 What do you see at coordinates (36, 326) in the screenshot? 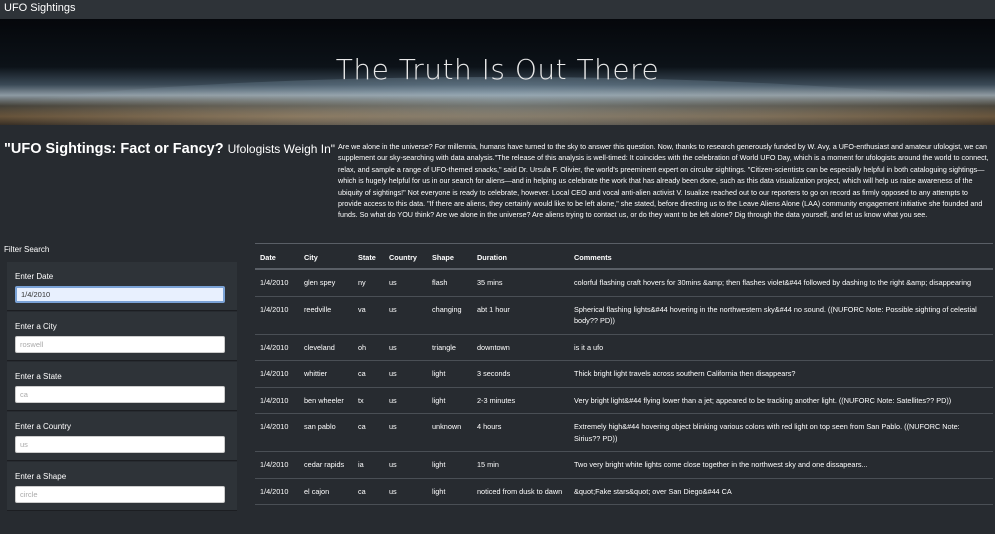
I see `filter-city-label: Enter a City` at bounding box center [36, 326].